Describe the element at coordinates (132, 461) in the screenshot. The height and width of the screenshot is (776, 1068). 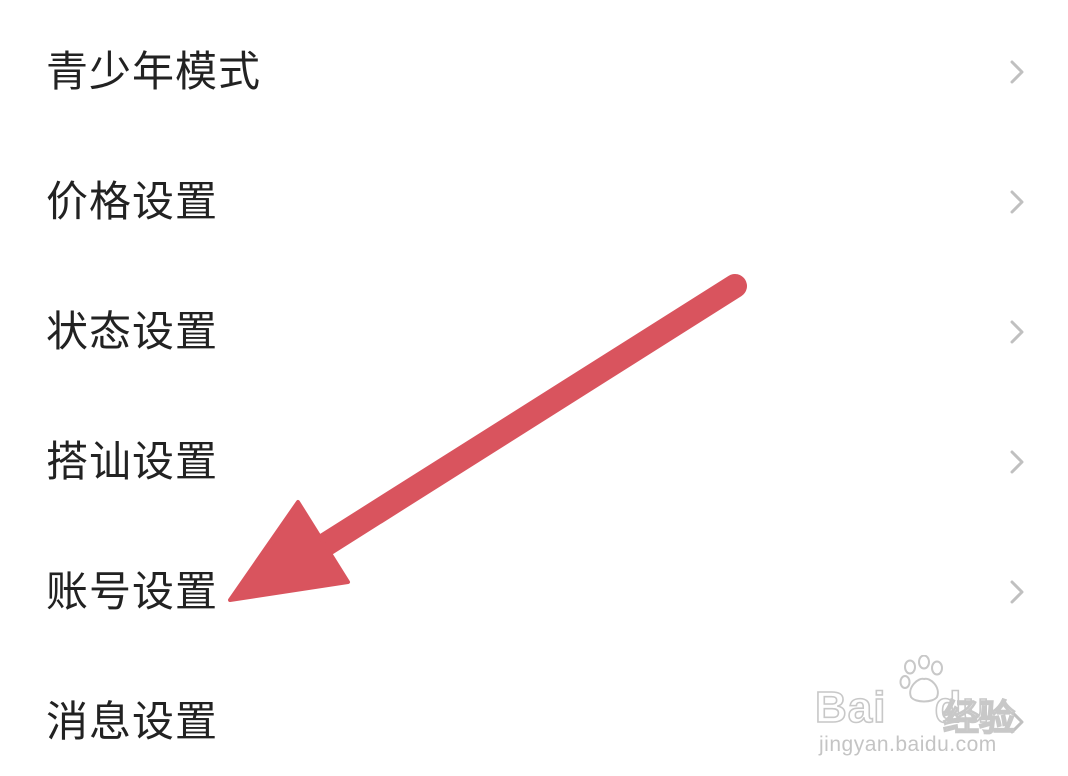
I see `menu-item-label: 搭讪设置` at that location.